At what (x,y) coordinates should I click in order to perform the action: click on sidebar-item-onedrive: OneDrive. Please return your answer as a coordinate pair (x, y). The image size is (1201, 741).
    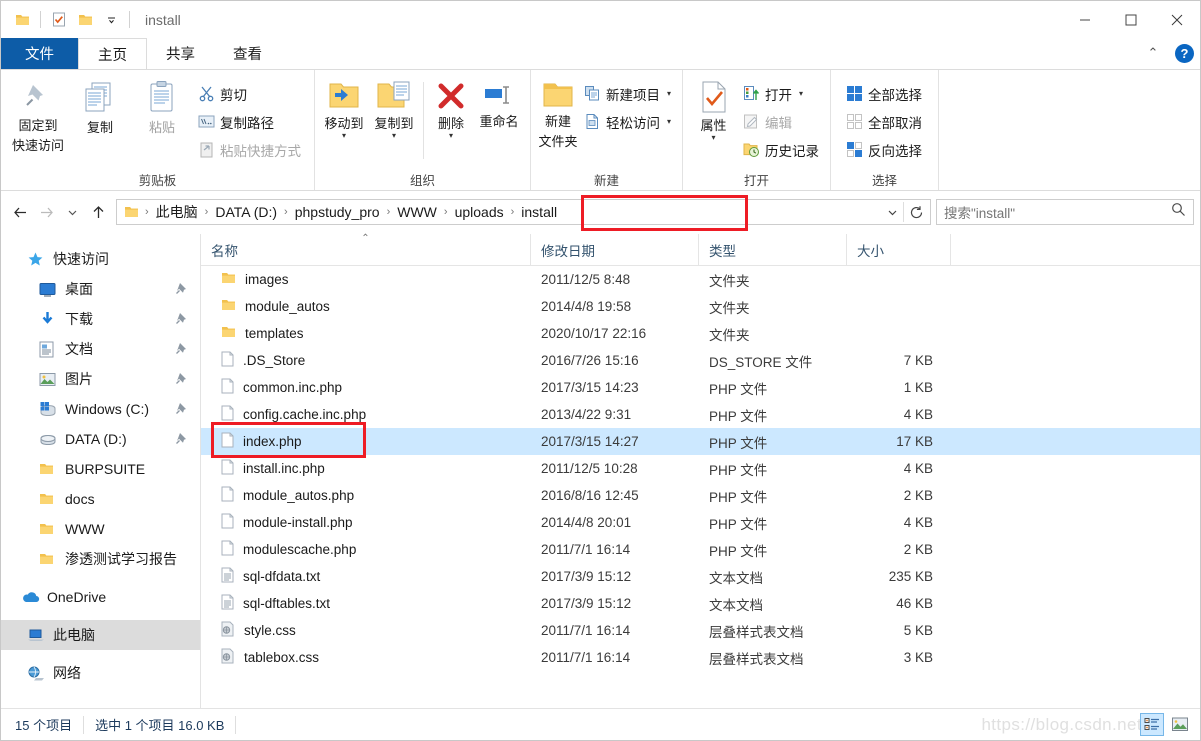
    Looking at the image, I should click on (100, 597).